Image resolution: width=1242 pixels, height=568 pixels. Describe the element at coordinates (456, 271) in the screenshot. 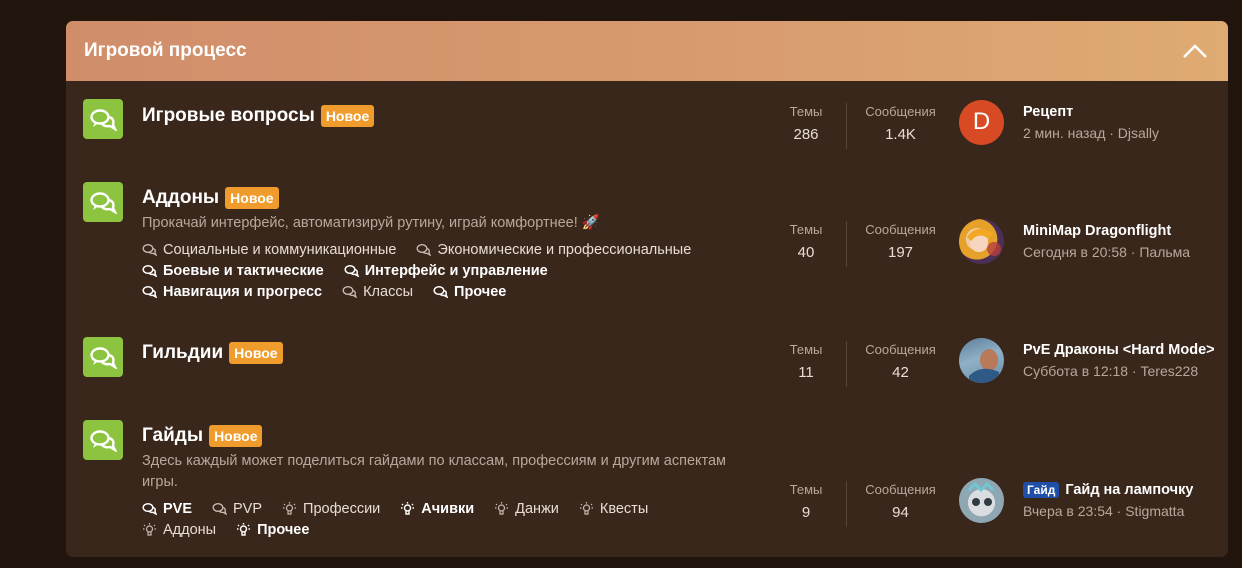

I see `subforum-label: Интерфейс и управление` at that location.